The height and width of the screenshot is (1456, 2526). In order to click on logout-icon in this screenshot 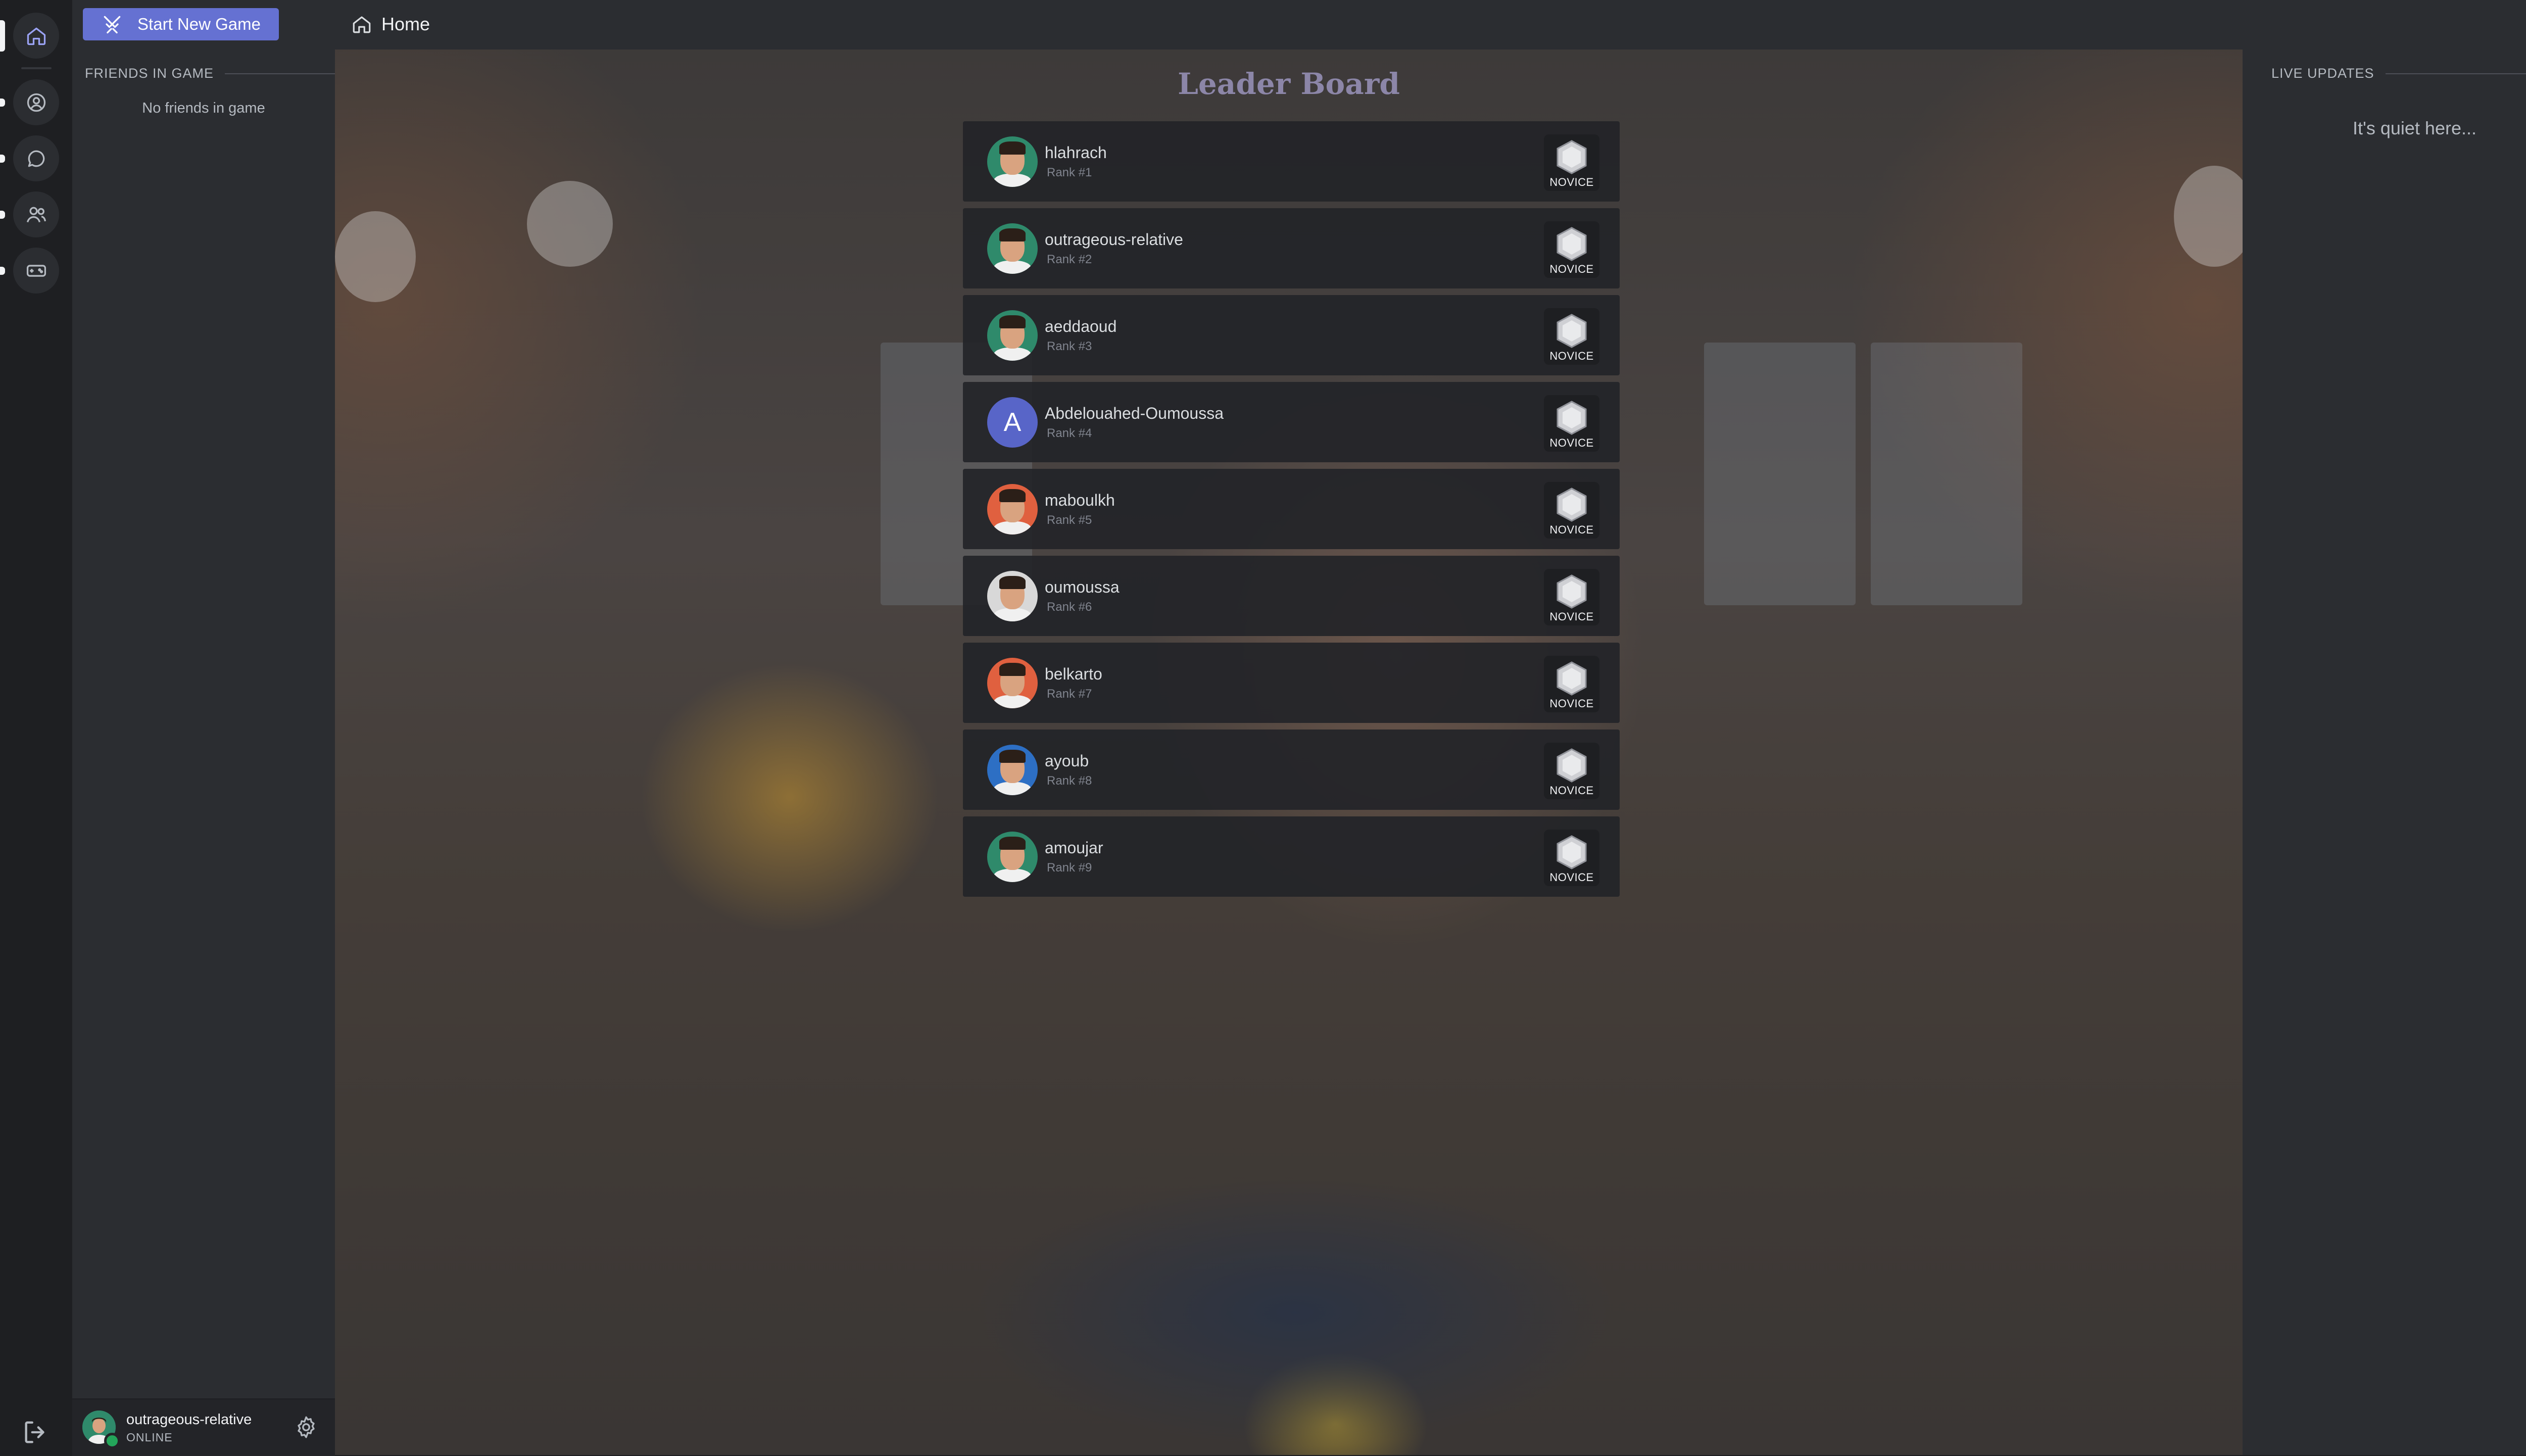, I will do `click(36, 1432)`.